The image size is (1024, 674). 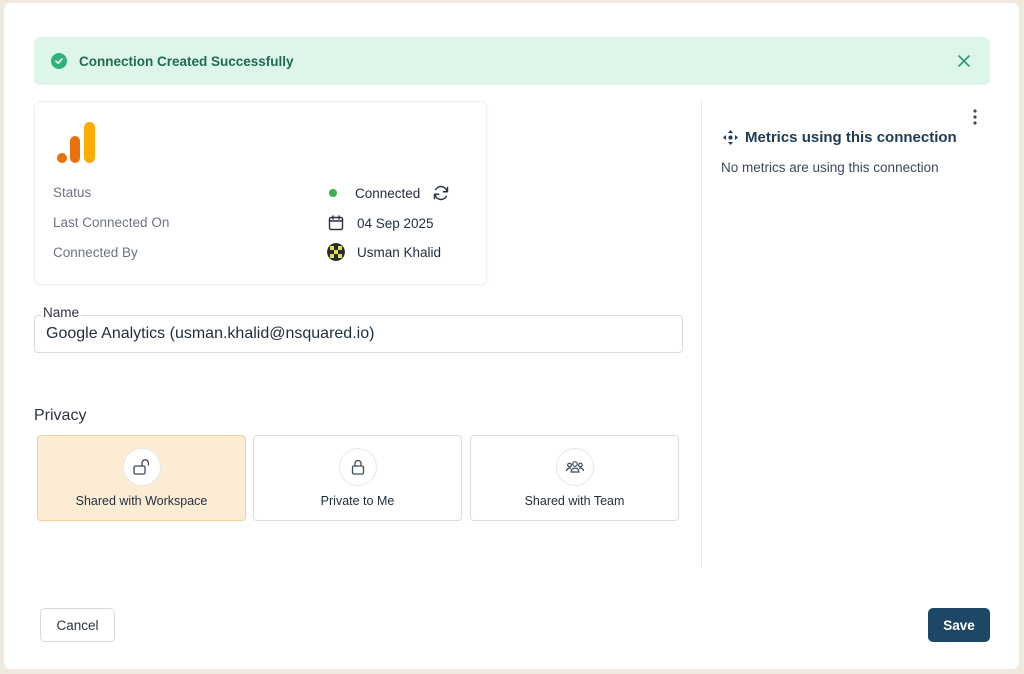 I want to click on google-analytics-logo, so click(x=76, y=142).